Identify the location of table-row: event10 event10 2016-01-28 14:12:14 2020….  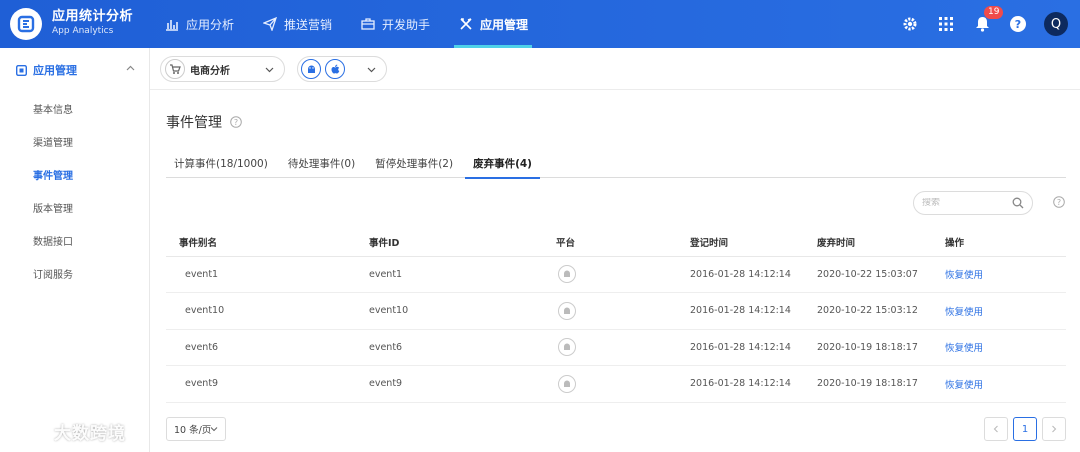
(616, 311).